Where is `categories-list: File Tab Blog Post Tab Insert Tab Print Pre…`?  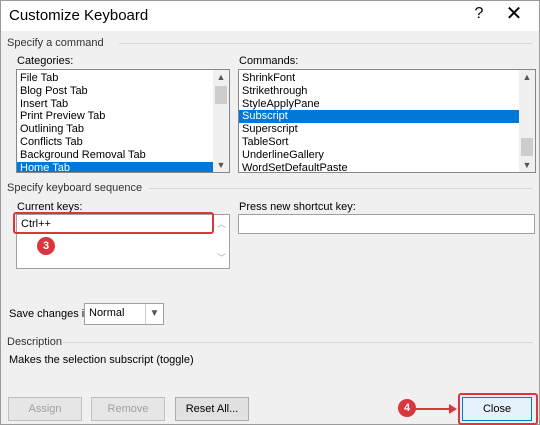 categories-list: File Tab Blog Post Tab Insert Tab Print Pre… is located at coordinates (123, 121).